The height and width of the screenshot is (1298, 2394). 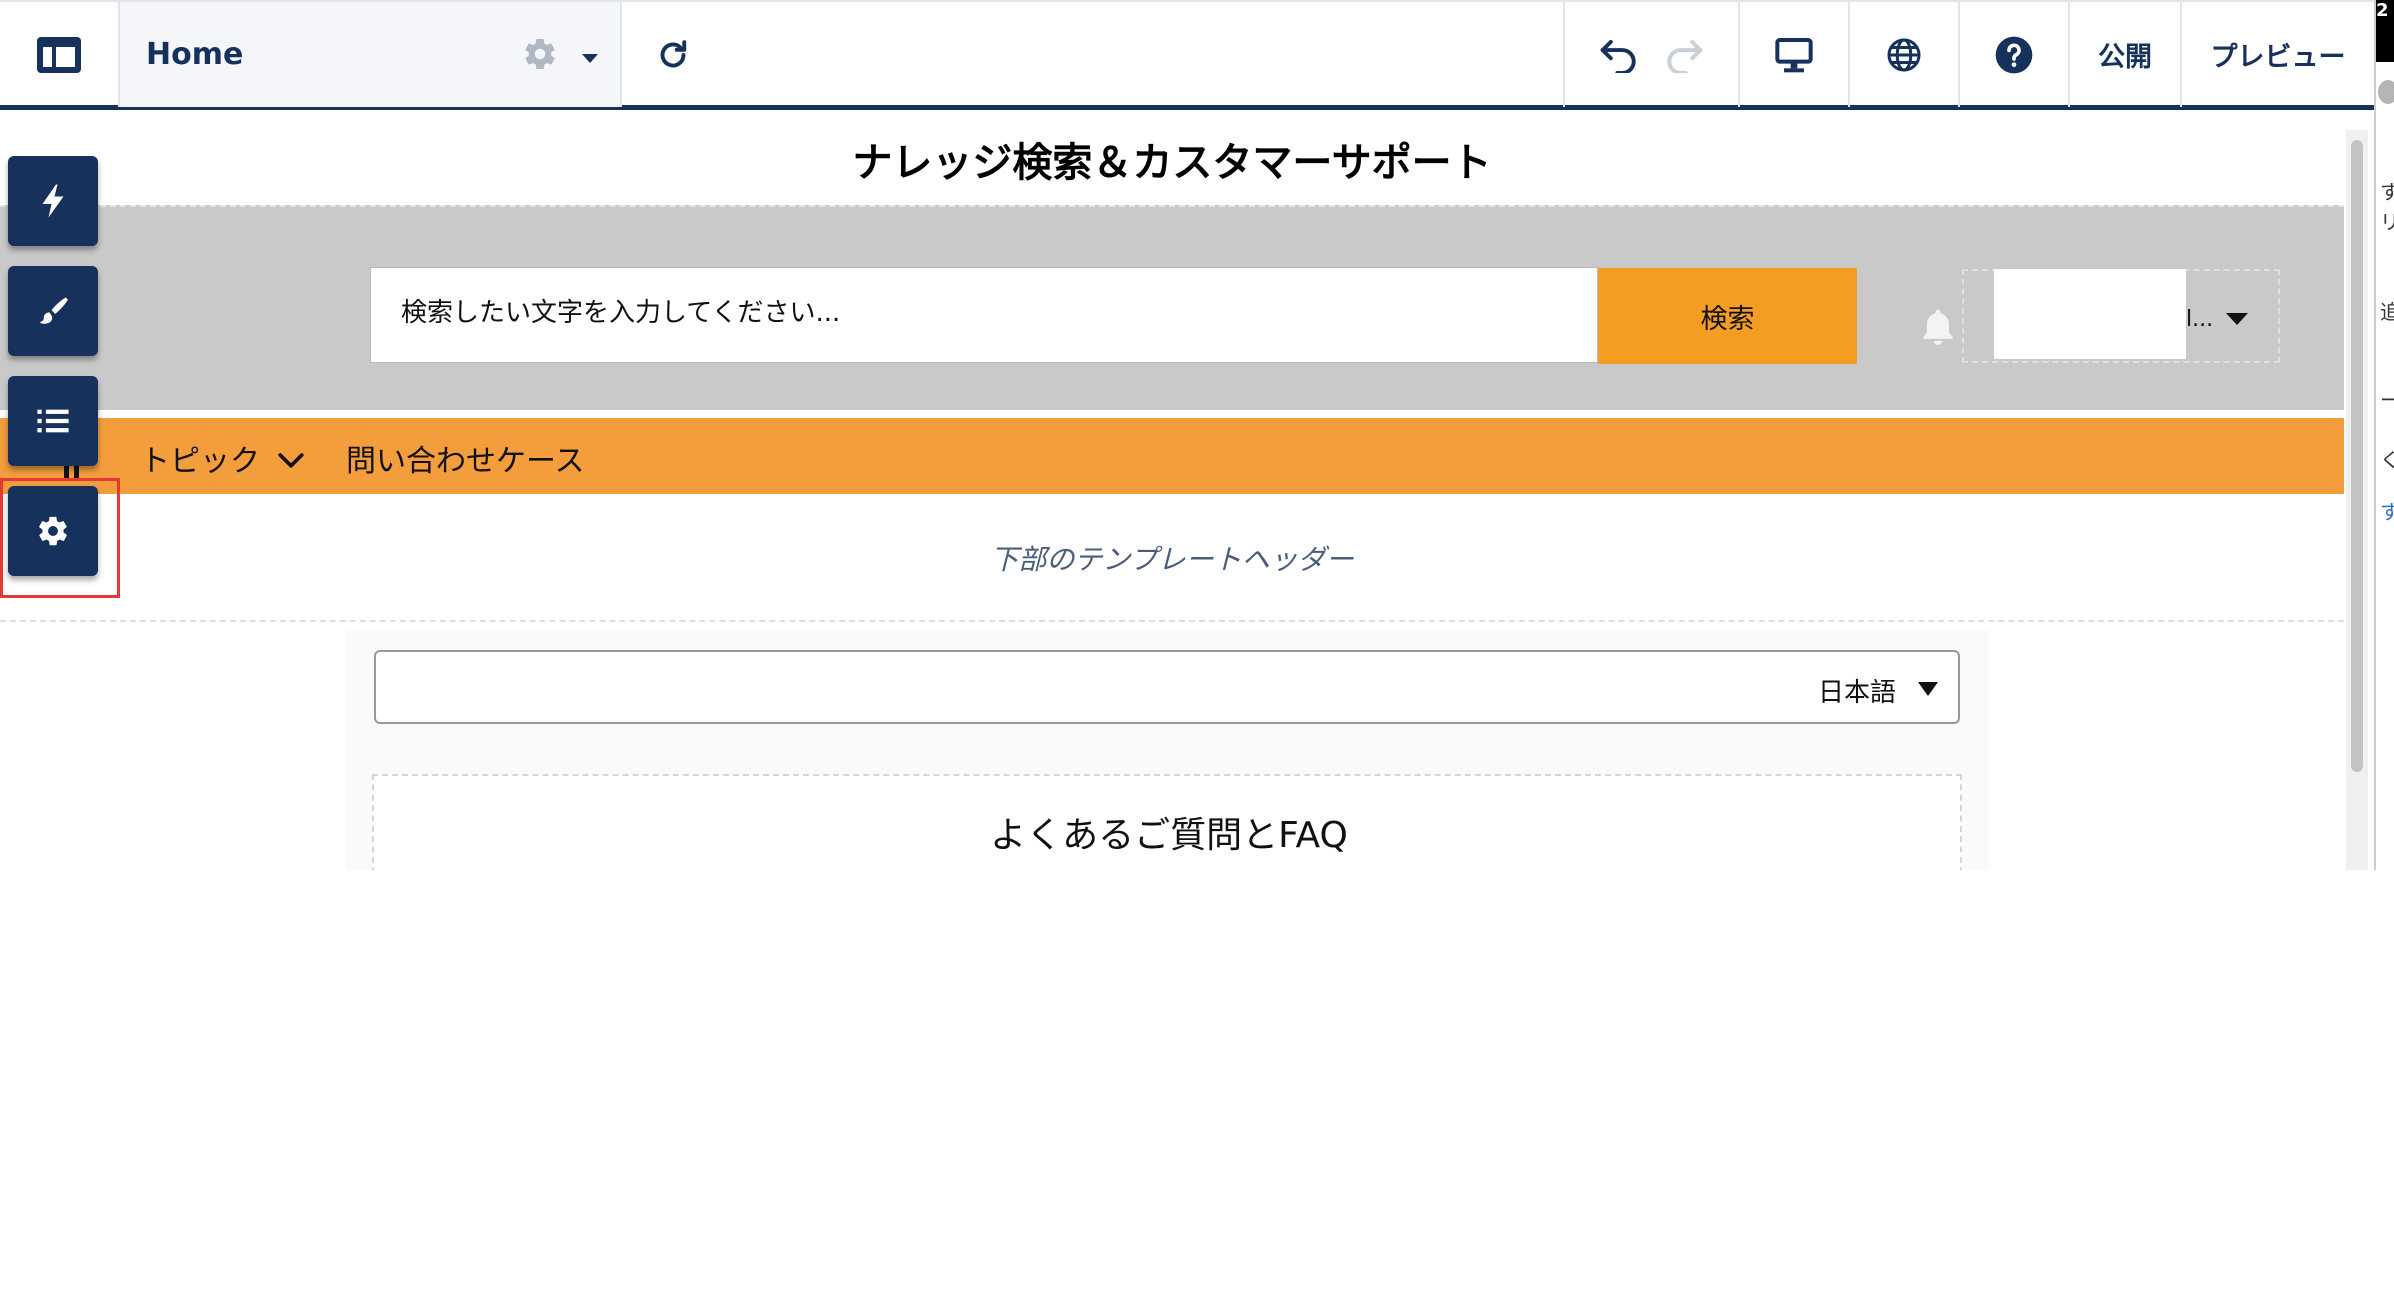 I want to click on strip-text: ー, so click(x=2387, y=398).